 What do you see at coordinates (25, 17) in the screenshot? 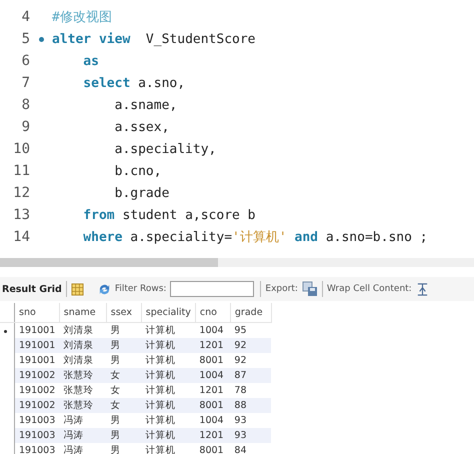
I see `line-number: 4` at bounding box center [25, 17].